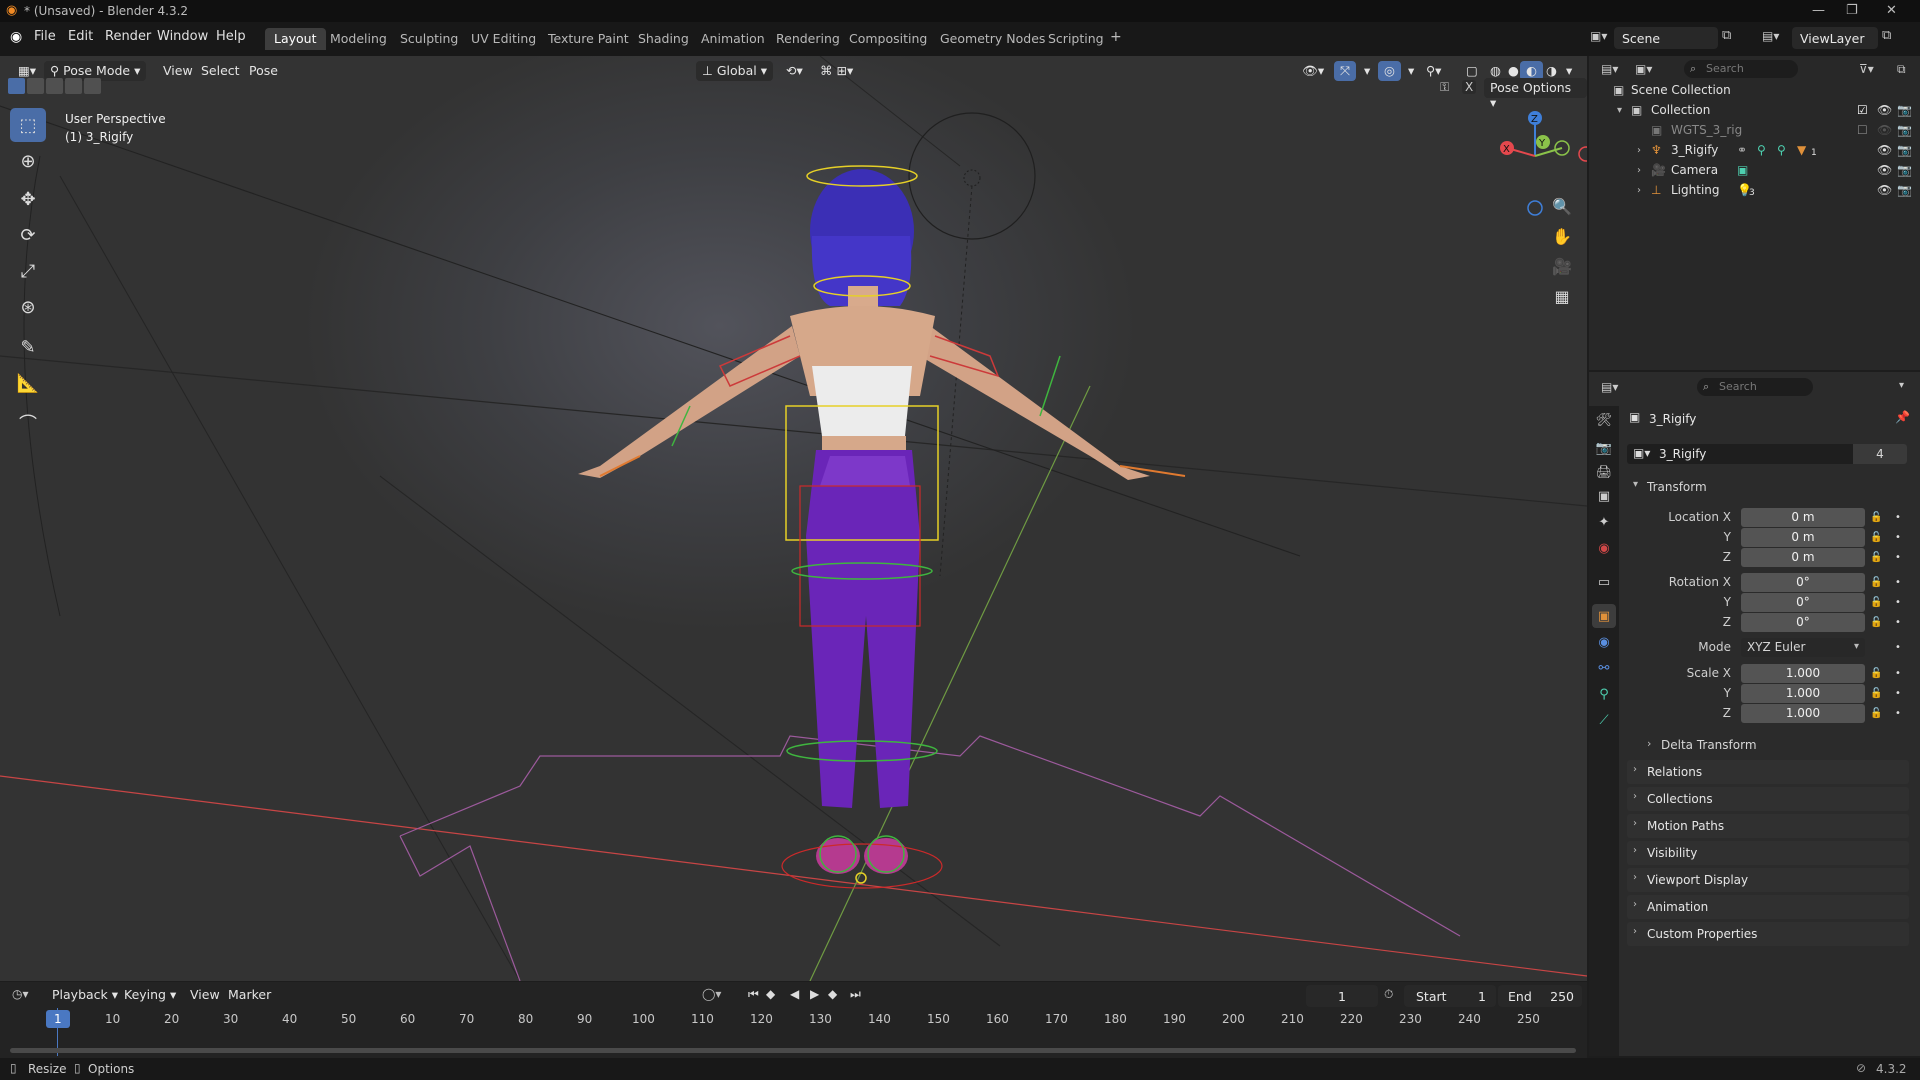 This screenshot has width=1920, height=1080. Describe the element at coordinates (1562, 266) in the screenshot. I see `camera-view-icon: 🎥` at that location.